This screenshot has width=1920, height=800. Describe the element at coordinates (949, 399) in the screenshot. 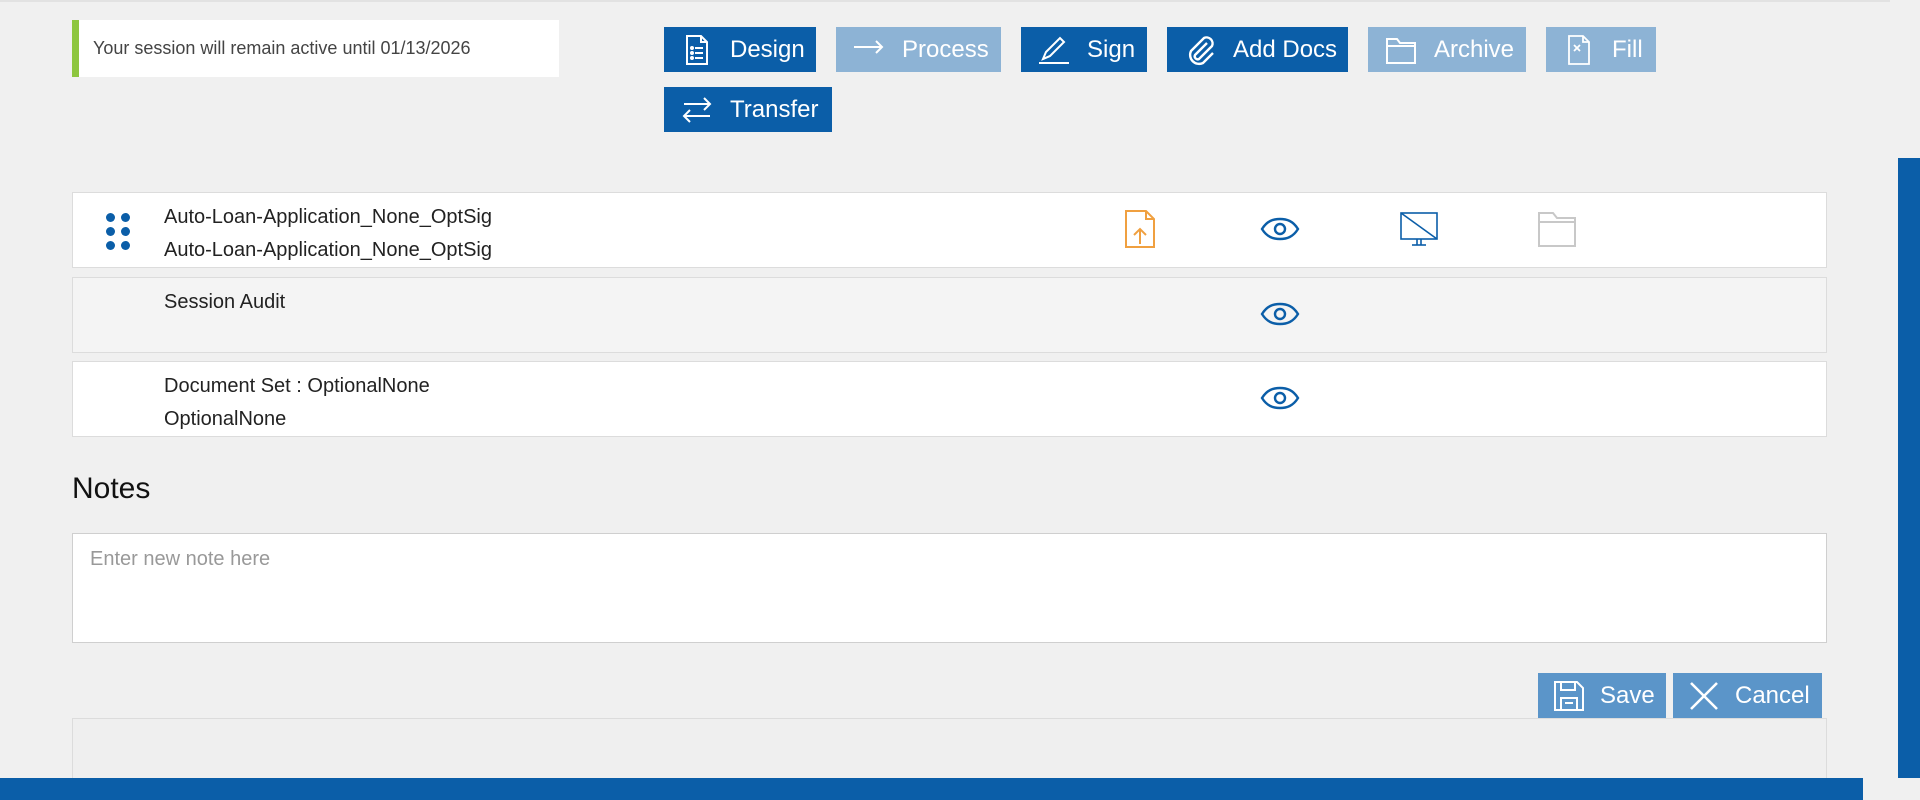

I see `document-row: Document Set : OptionalNone OptionalNone` at that location.